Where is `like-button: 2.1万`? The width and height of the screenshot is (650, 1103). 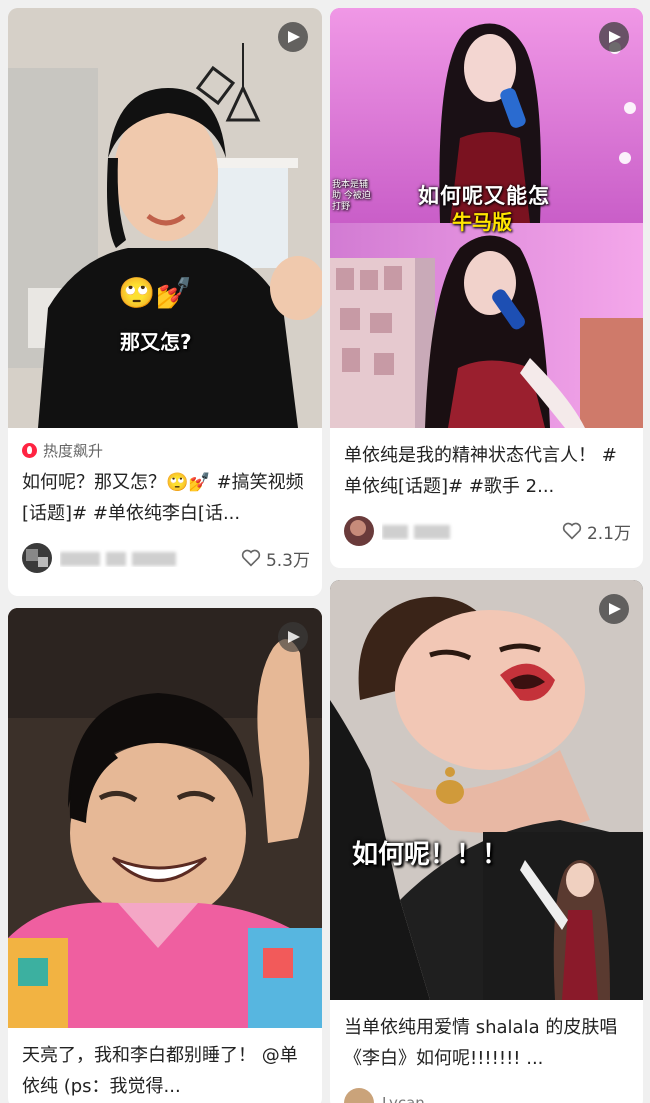
like-button: 2.1万 is located at coordinates (596, 531).